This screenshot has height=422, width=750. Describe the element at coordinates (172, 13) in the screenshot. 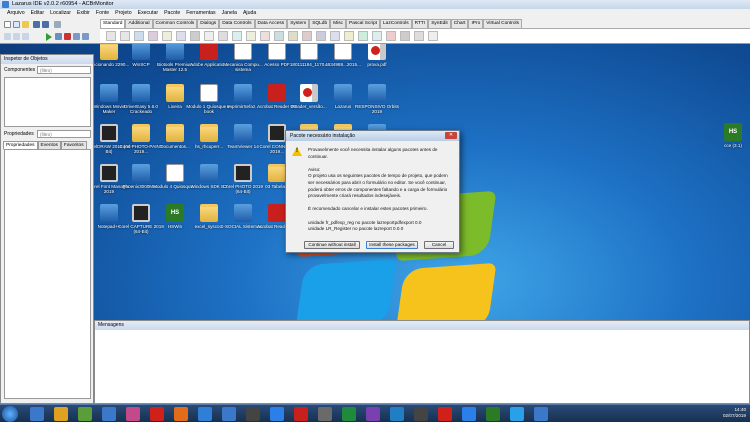

I see `menu-item: Pacote` at that location.